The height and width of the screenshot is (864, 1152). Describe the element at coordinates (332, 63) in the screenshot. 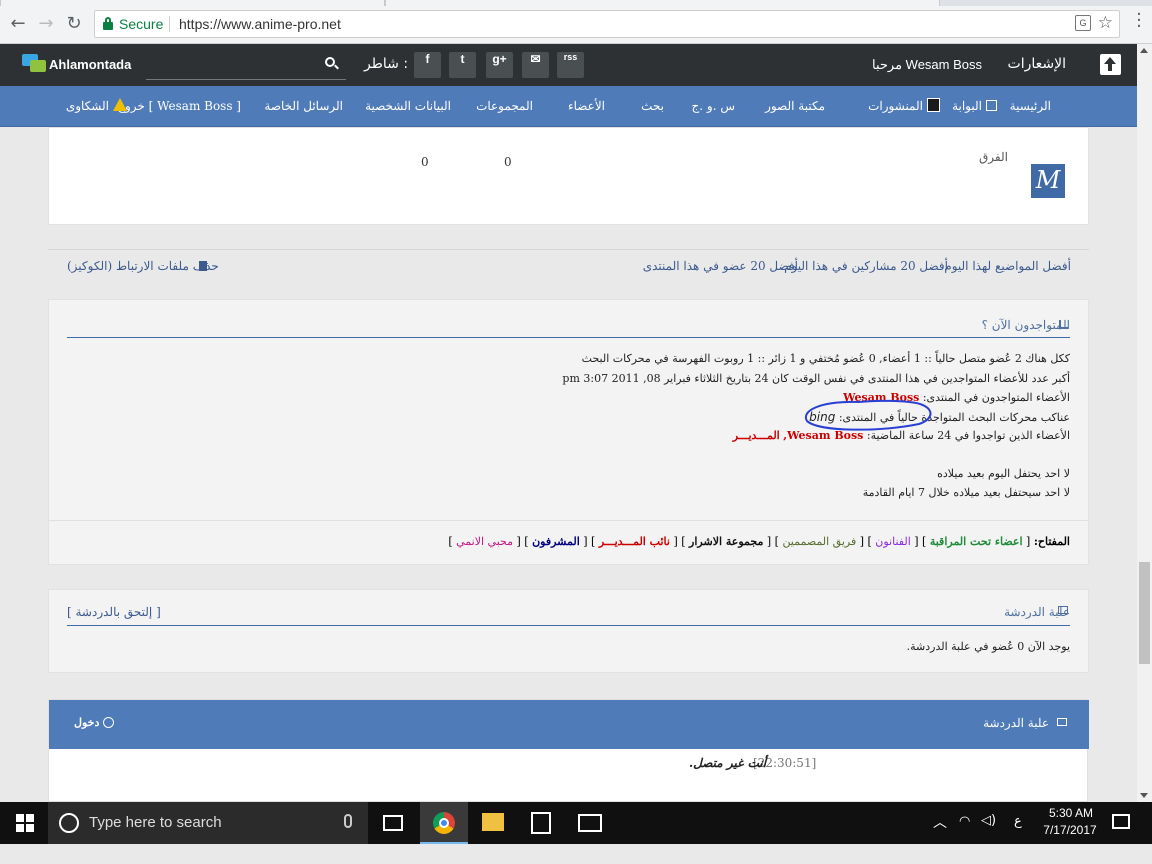

I see `search-icon` at that location.